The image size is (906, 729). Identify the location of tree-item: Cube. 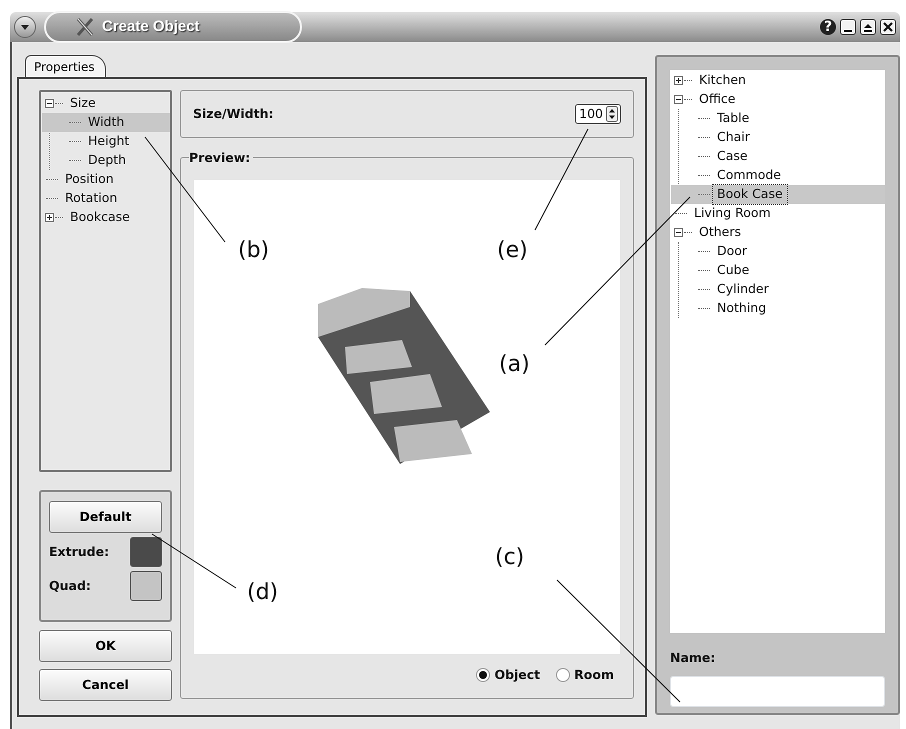
(778, 270).